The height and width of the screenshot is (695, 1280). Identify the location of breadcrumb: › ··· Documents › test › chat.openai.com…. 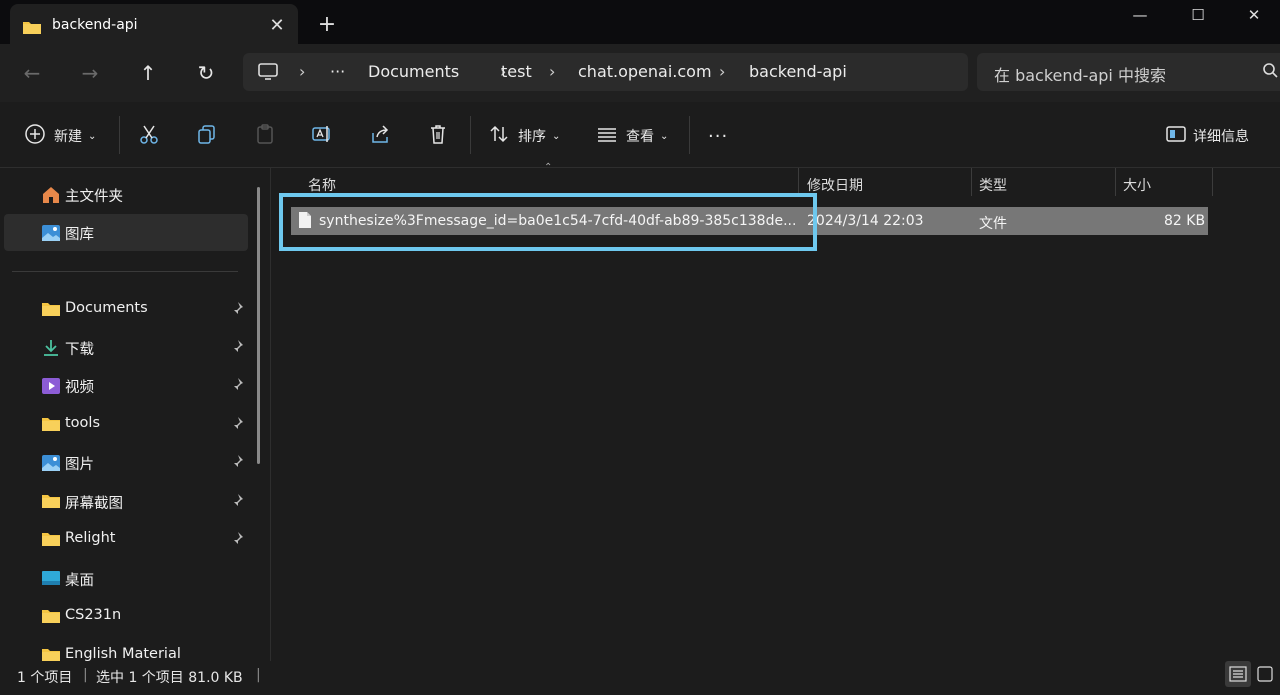
(605, 72).